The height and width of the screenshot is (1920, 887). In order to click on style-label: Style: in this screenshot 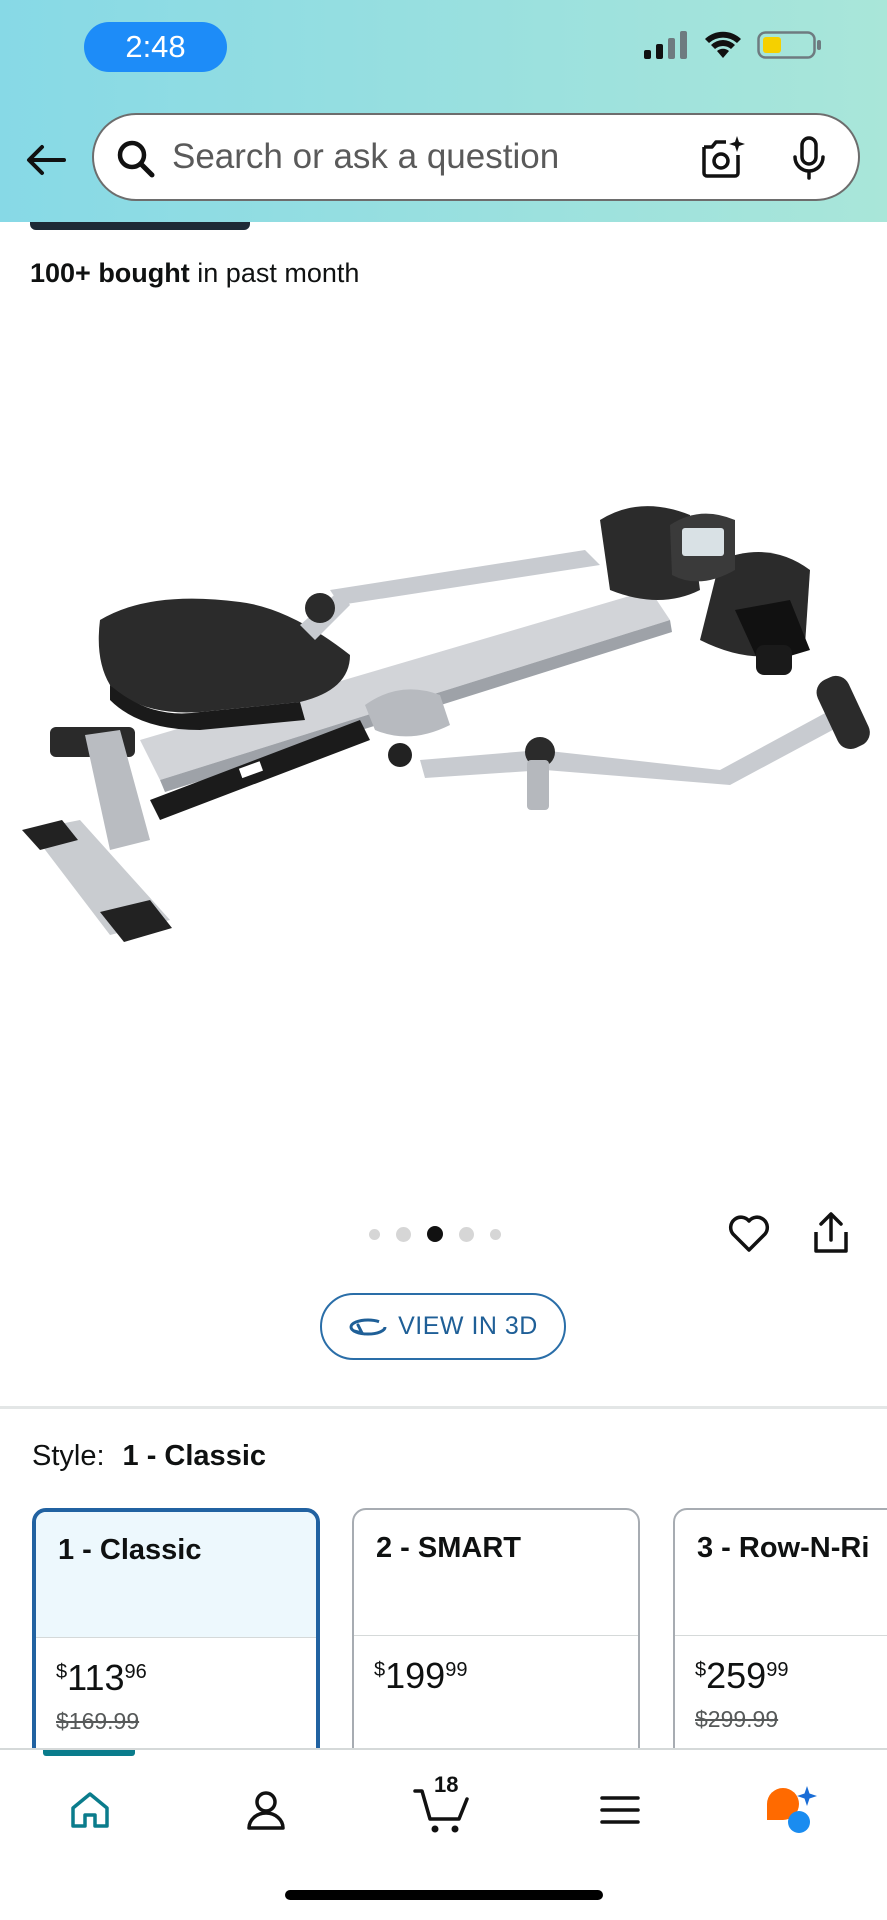, I will do `click(68, 1456)`.